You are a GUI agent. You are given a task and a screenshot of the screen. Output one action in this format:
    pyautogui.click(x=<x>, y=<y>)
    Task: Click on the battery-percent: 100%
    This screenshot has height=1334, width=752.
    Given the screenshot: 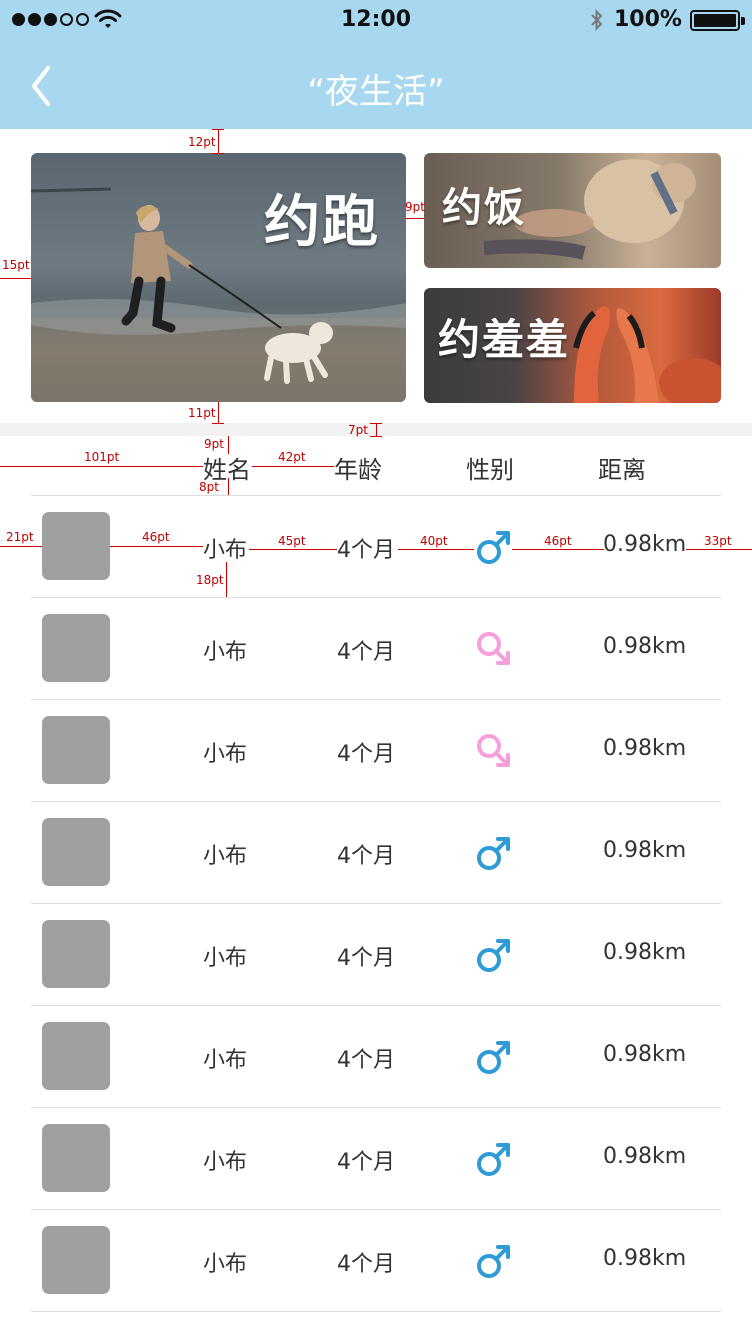 What is the action you would take?
    pyautogui.click(x=648, y=19)
    